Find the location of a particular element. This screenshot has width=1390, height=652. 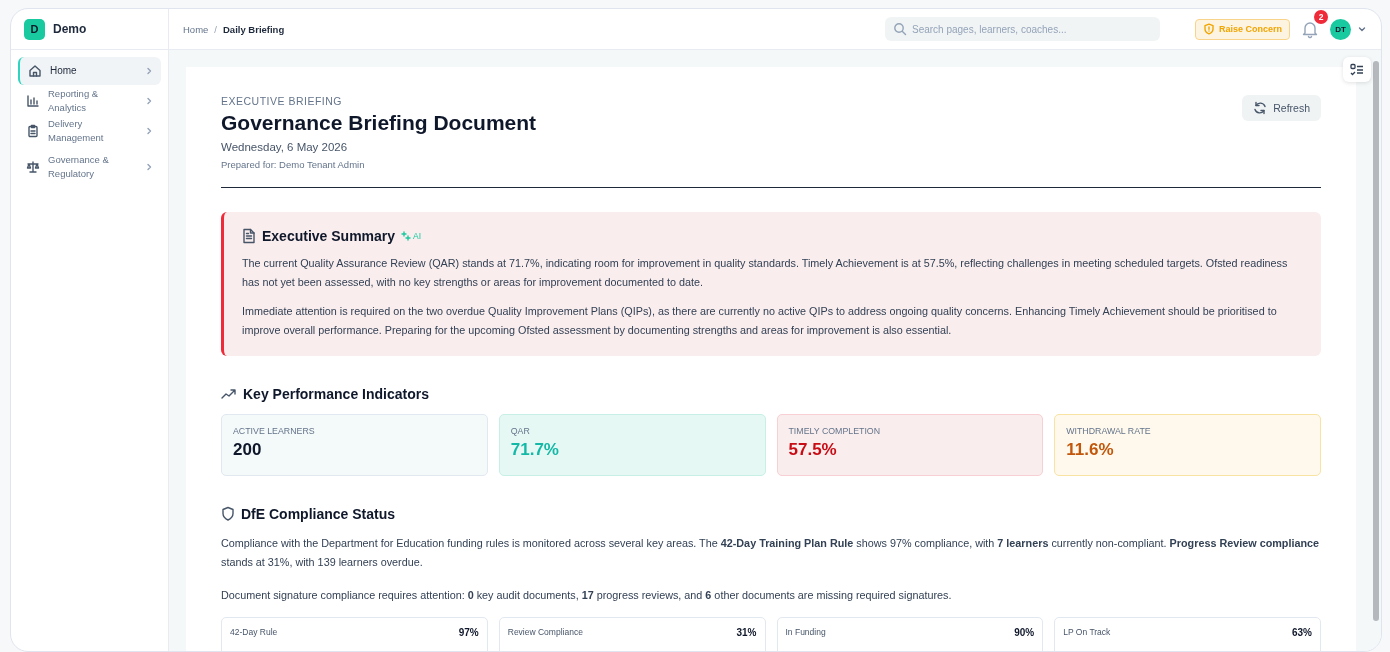

kpi-label: WITHDRAWAL RATE is located at coordinates (1109, 431).